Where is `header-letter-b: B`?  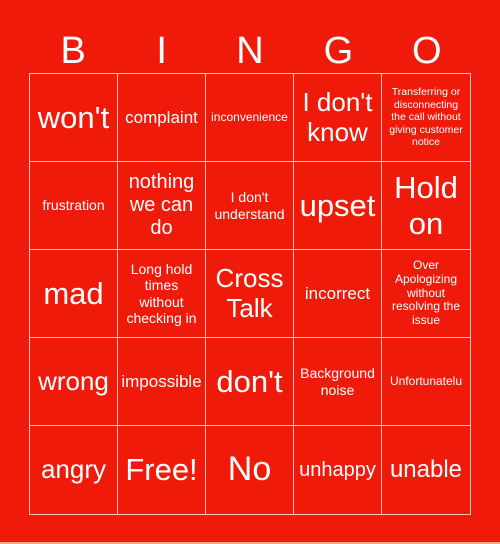 header-letter-b: B is located at coordinates (73, 51).